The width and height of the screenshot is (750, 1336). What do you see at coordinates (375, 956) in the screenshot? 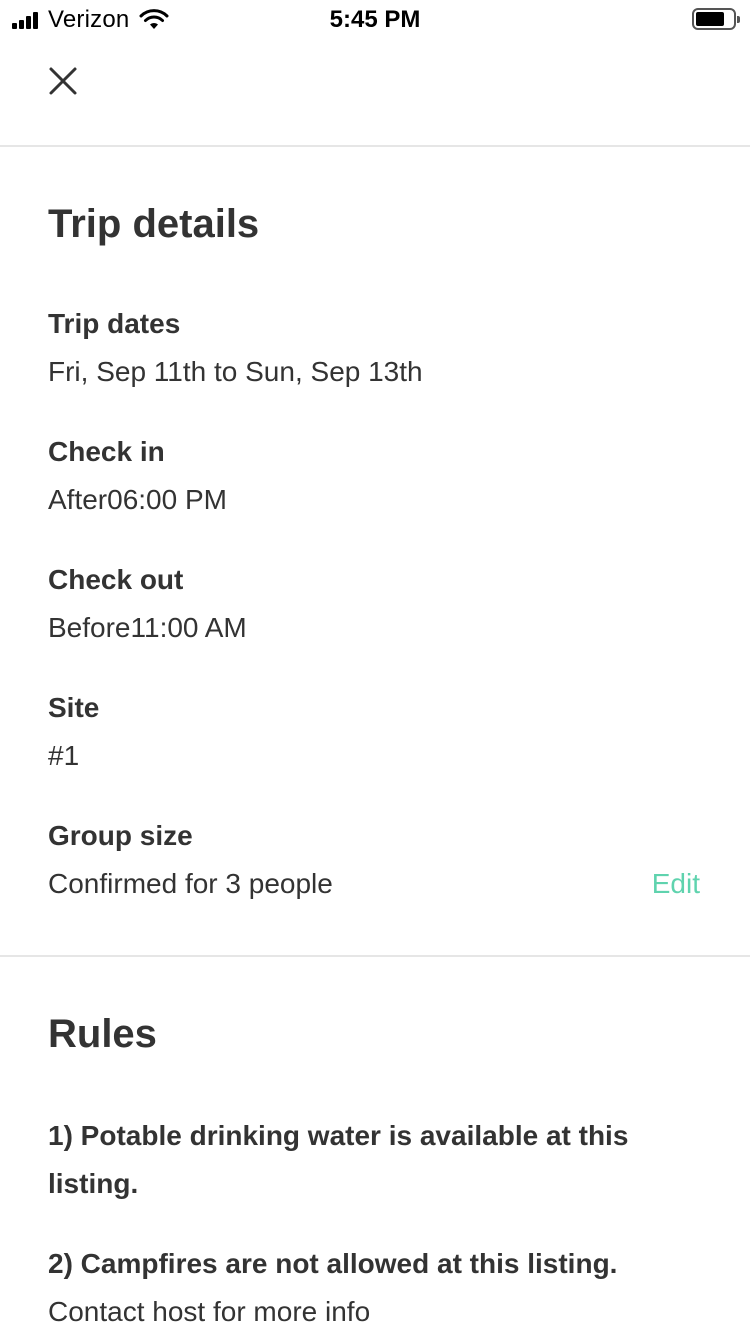
I see `section-divider` at bounding box center [375, 956].